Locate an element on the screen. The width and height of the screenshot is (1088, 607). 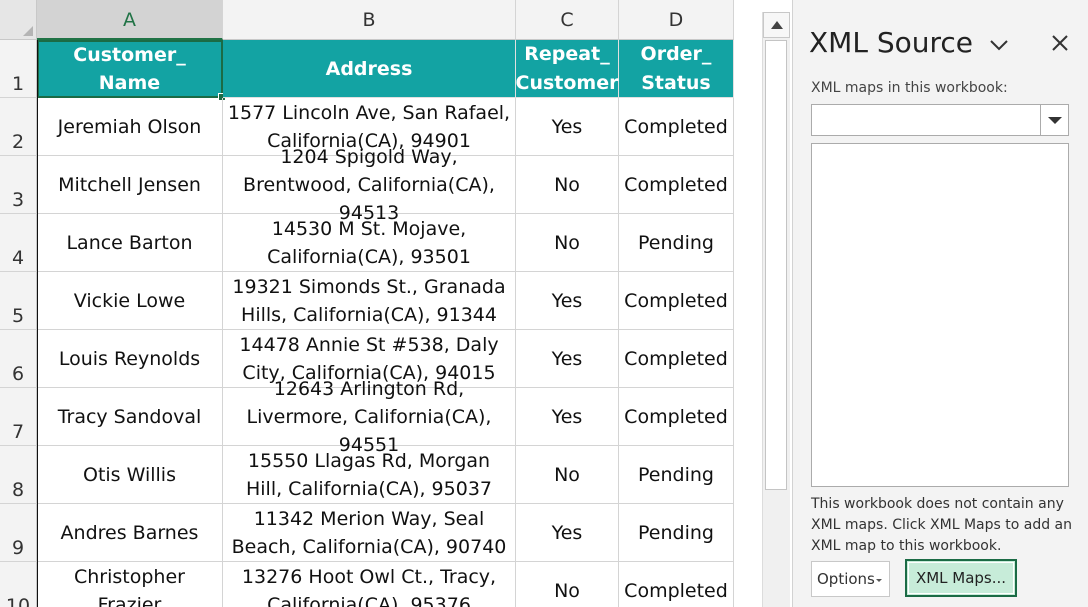
row-number: 4 is located at coordinates (18, 258).